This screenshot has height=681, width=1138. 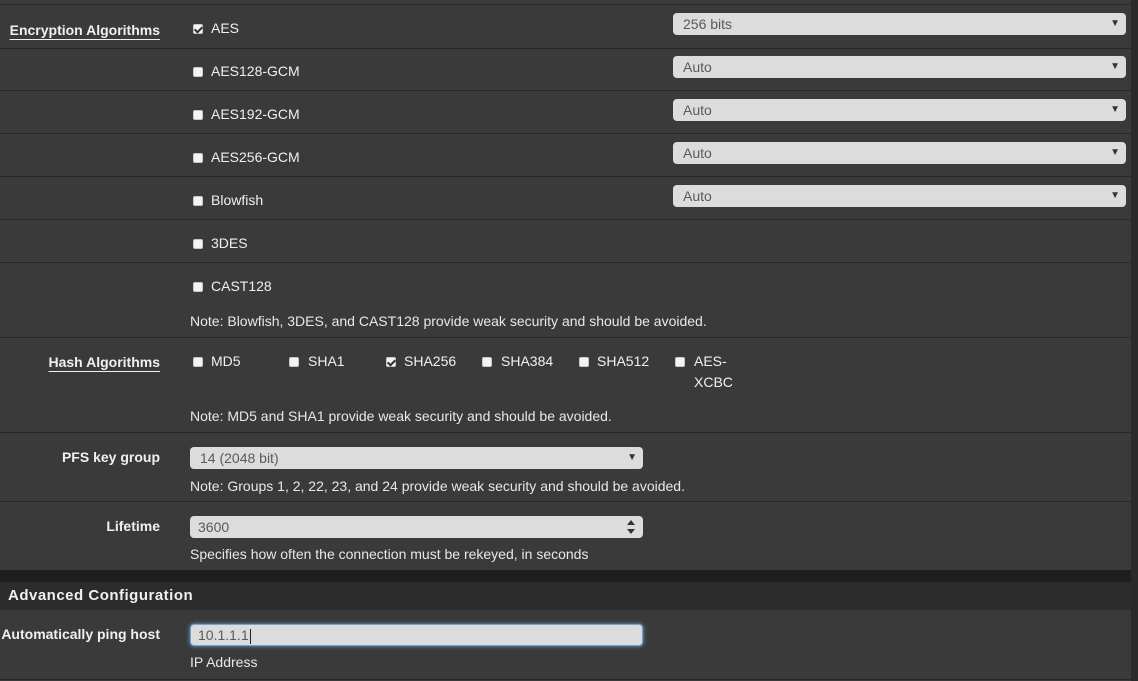 What do you see at coordinates (101, 595) in the screenshot?
I see `advanced-configuration-title: Advanced Configuration` at bounding box center [101, 595].